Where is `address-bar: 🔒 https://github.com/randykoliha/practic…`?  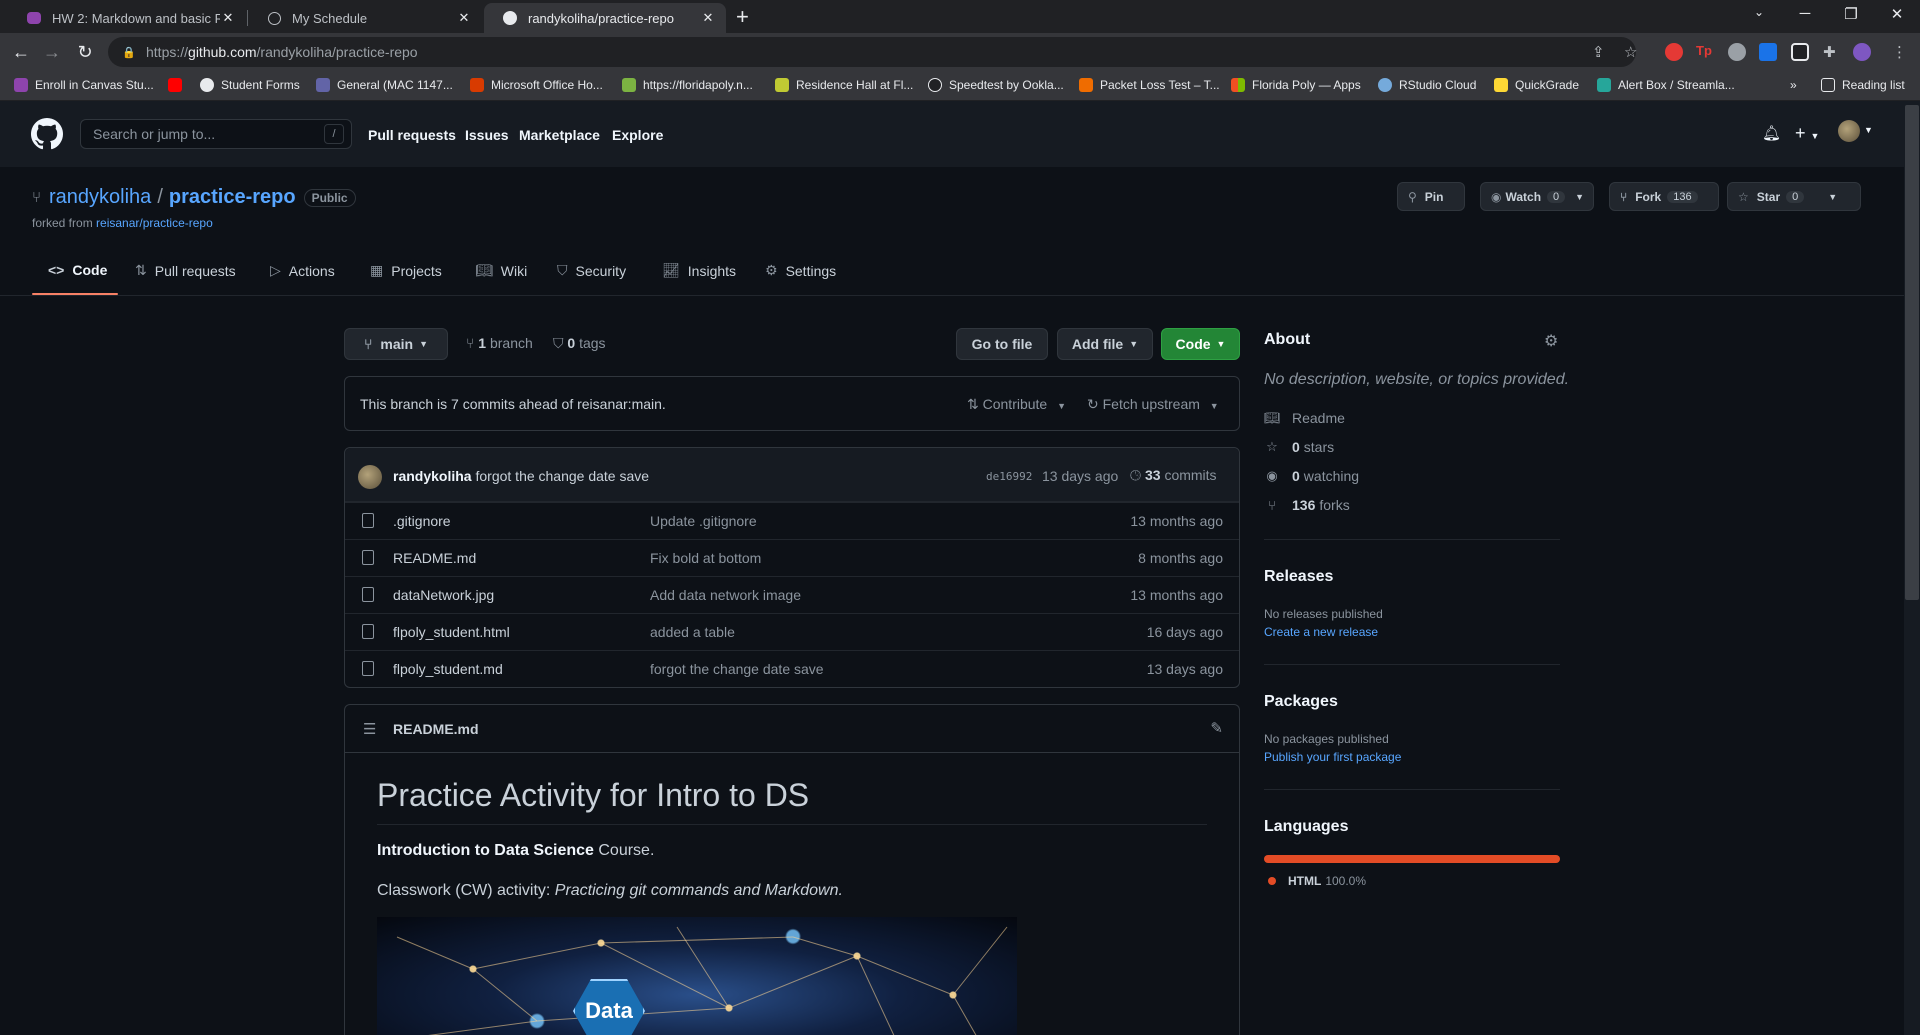 address-bar: 🔒 https://github.com/randykoliha/practic… is located at coordinates (872, 52).